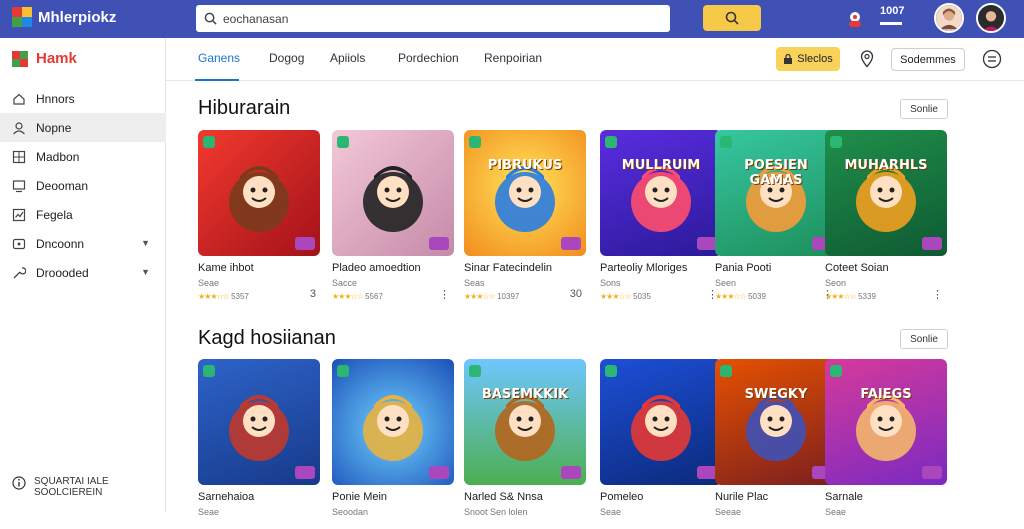  Describe the element at coordinates (54, 127) in the screenshot. I see `sidebar-item-label: Nopne` at that location.